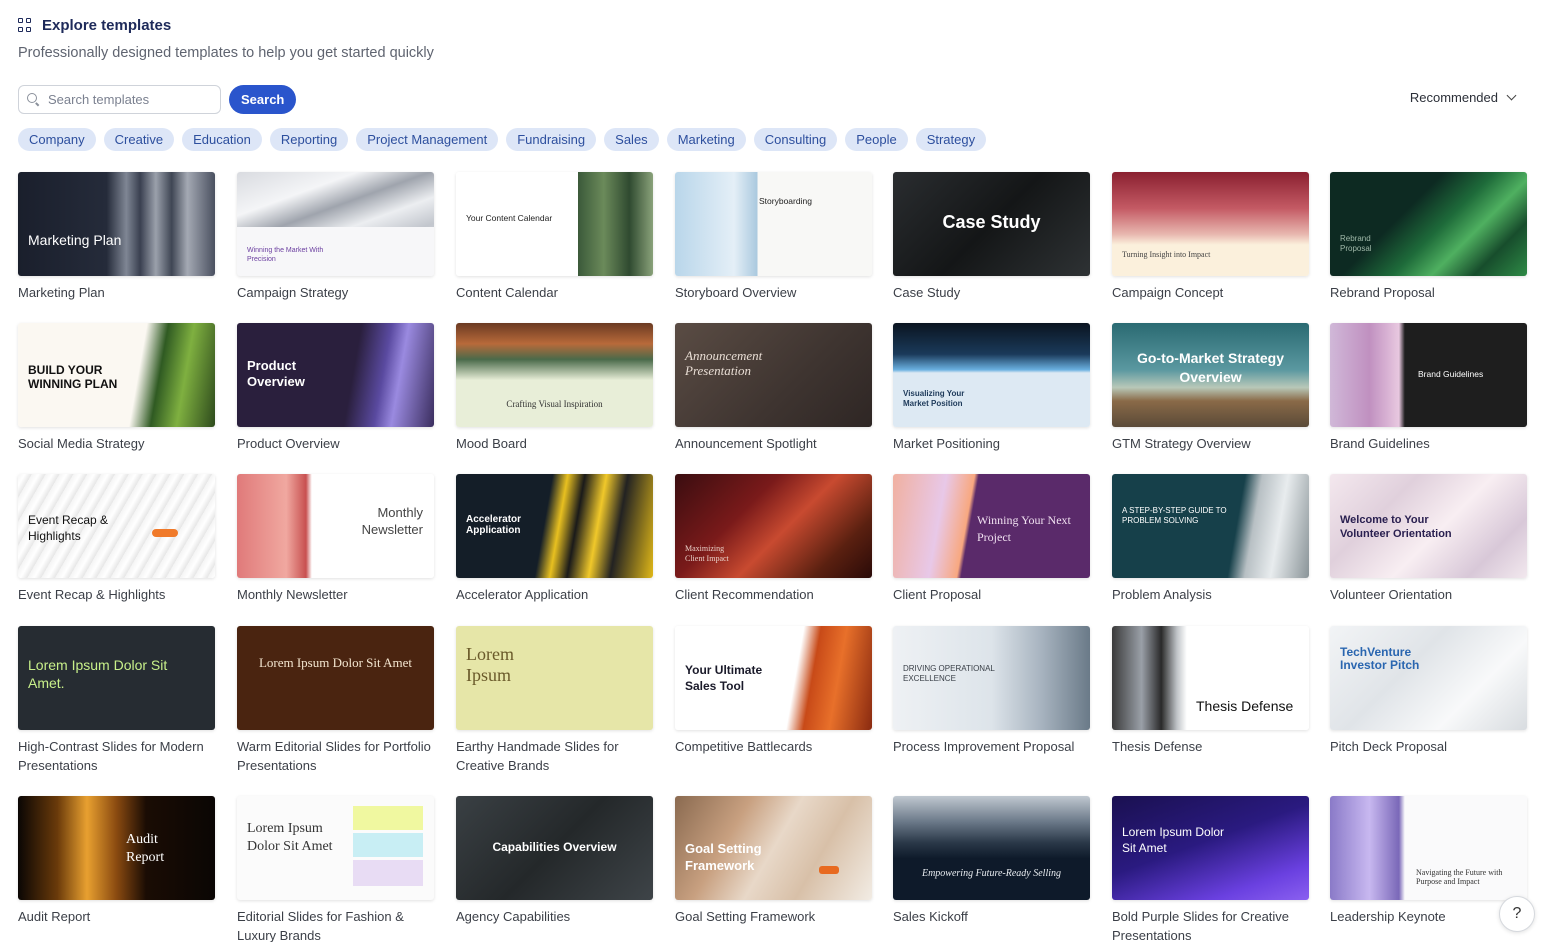 This screenshot has width=1549, height=942. What do you see at coordinates (1388, 916) in the screenshot?
I see `template-label: Leadership Keynote` at bounding box center [1388, 916].